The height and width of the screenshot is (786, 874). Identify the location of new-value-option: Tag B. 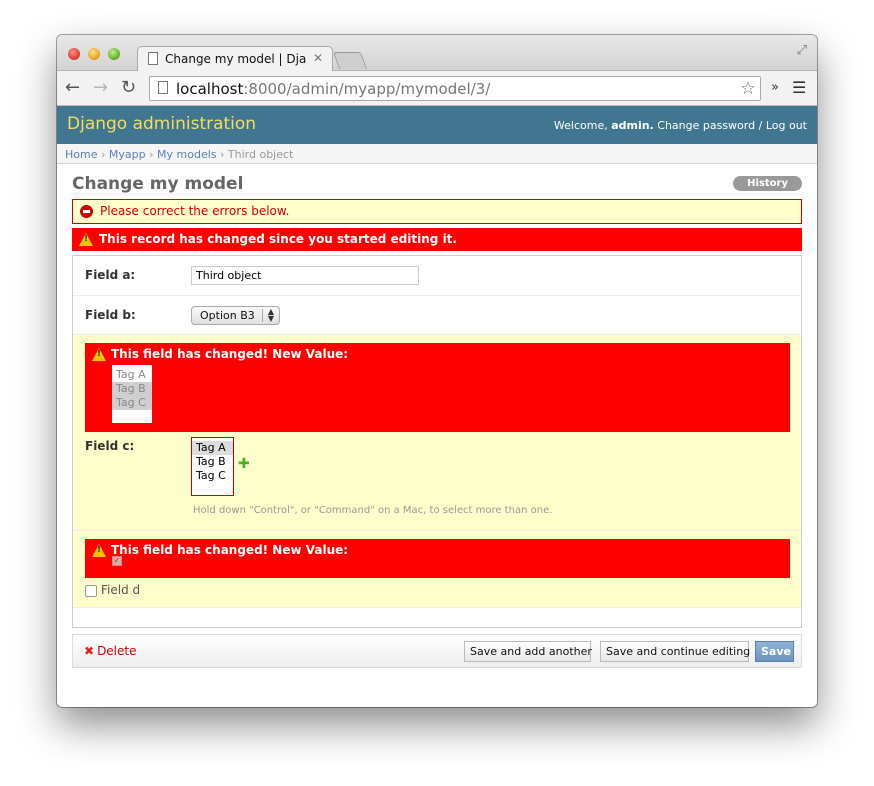
(132, 389).